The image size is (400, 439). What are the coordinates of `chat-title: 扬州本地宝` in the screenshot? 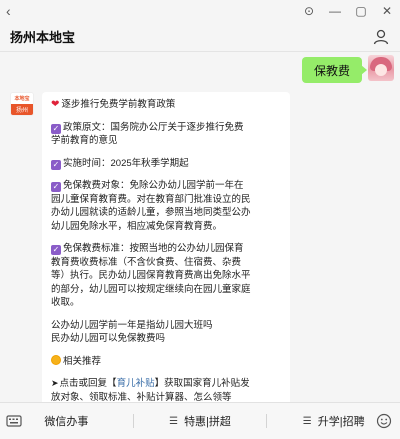 It's located at (43, 37).